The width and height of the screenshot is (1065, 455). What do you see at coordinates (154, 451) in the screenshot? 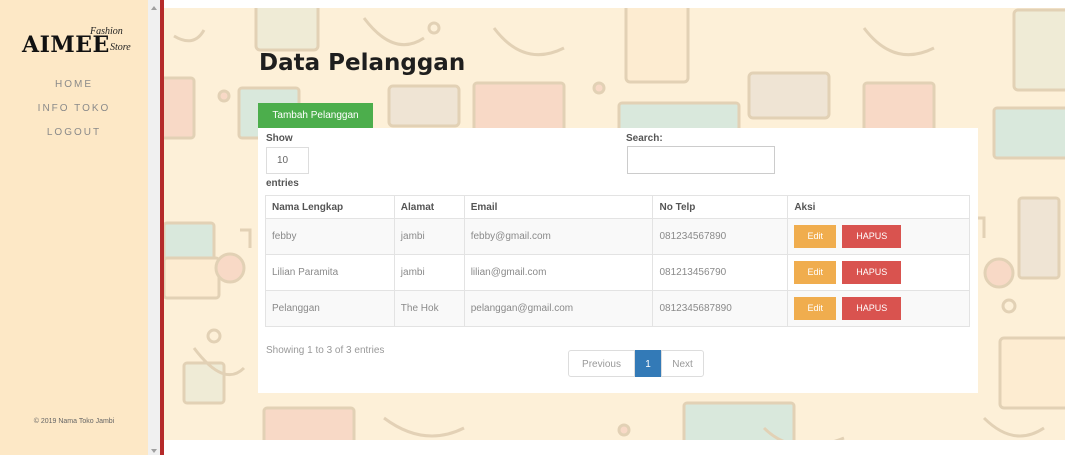
I see `scroll-down-icon` at bounding box center [154, 451].